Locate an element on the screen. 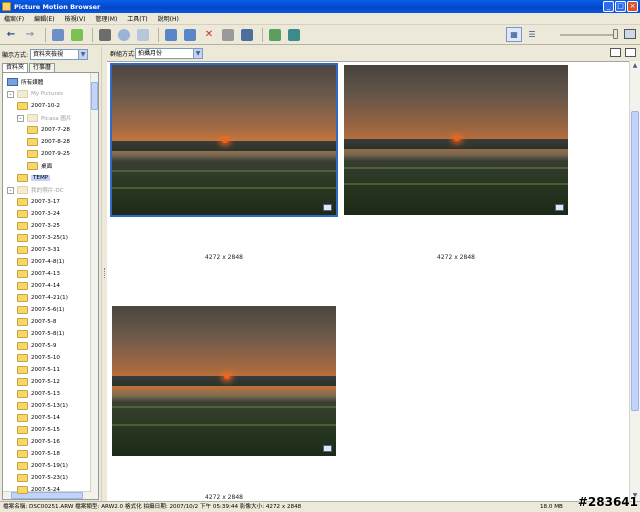 This screenshot has width=640, height=512. tree-item: 2007-5-12 is located at coordinates (38, 382).